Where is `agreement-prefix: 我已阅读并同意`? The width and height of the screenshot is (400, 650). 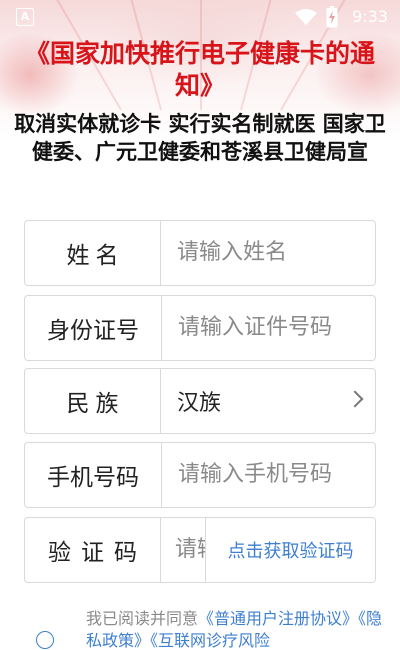
agreement-prefix: 我已阅读并同意 is located at coordinates (142, 618).